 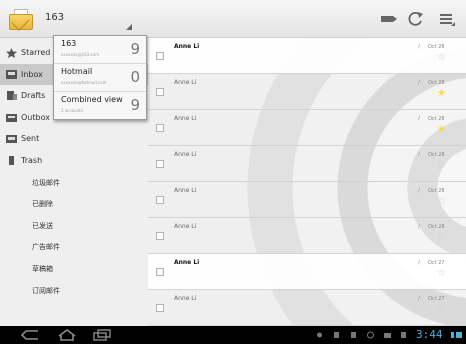 What do you see at coordinates (429, 334) in the screenshot?
I see `status-clock: 3:44` at bounding box center [429, 334].